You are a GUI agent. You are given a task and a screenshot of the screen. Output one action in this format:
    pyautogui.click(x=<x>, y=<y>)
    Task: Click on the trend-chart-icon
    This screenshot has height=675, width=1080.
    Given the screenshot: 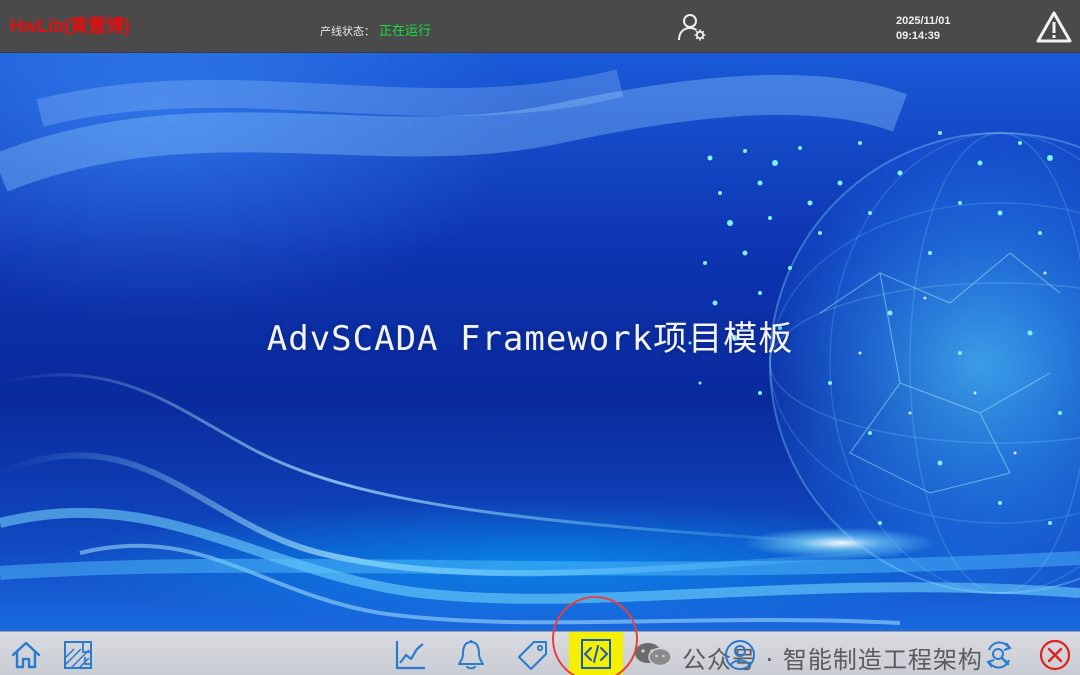 What is the action you would take?
    pyautogui.click(x=410, y=655)
    